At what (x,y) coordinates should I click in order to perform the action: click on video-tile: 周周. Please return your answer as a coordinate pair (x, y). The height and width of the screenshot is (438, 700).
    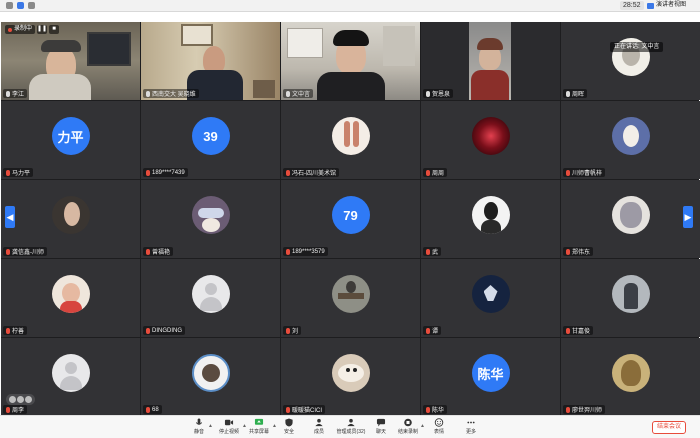
    Looking at the image, I should click on (490, 140).